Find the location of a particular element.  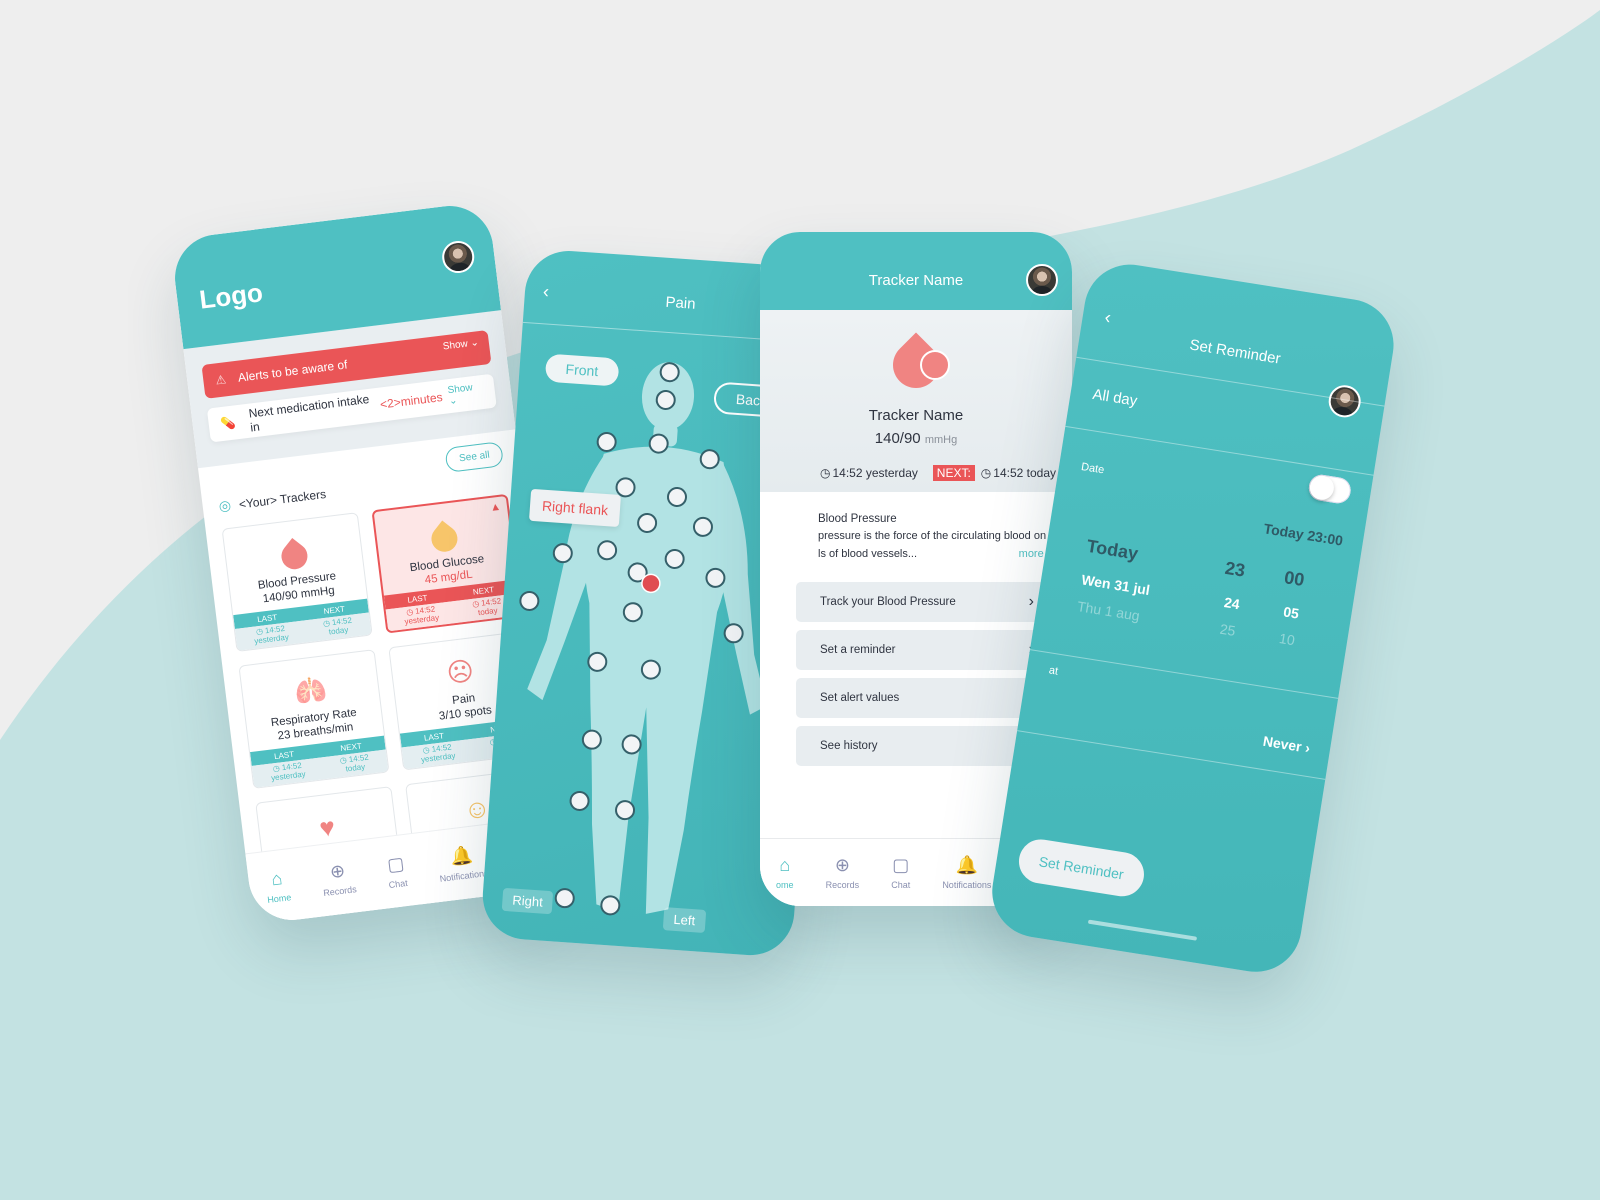

alerts-text: Alerts to be aware of is located at coordinates (293, 371).